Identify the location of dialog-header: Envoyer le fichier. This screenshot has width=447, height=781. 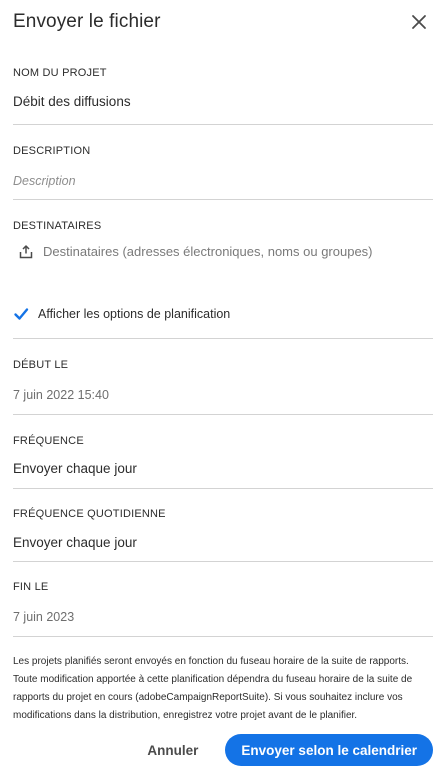
(223, 22).